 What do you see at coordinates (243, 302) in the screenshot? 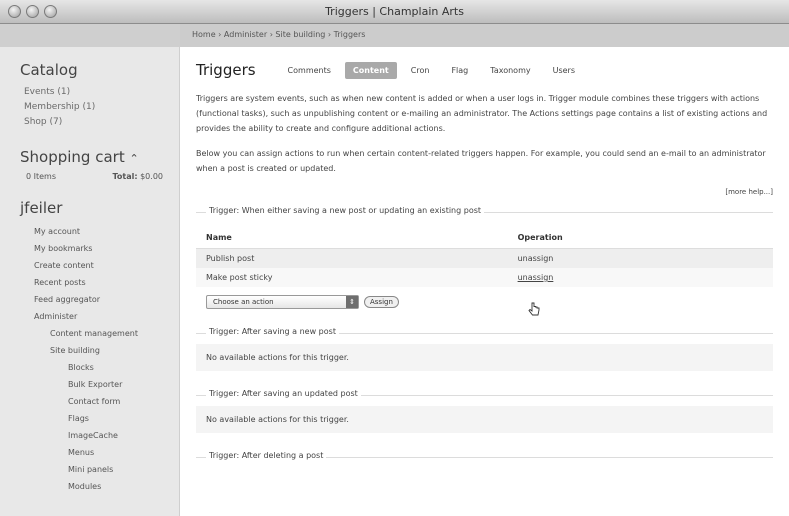
I see `select-value: Choose an action` at bounding box center [243, 302].